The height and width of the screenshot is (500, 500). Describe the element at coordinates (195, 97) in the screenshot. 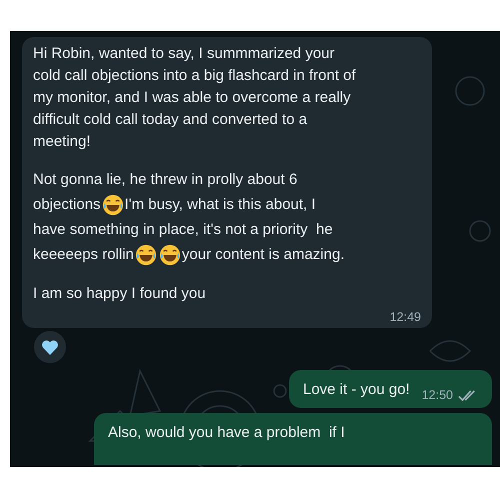

I see `message-text: Hi Robin, wanted to say, I summmarized your cold call objections into a big flashcard in front of my monitor, and I was able to overcome a really difficult cold call today and converted to a meeting!` at that location.